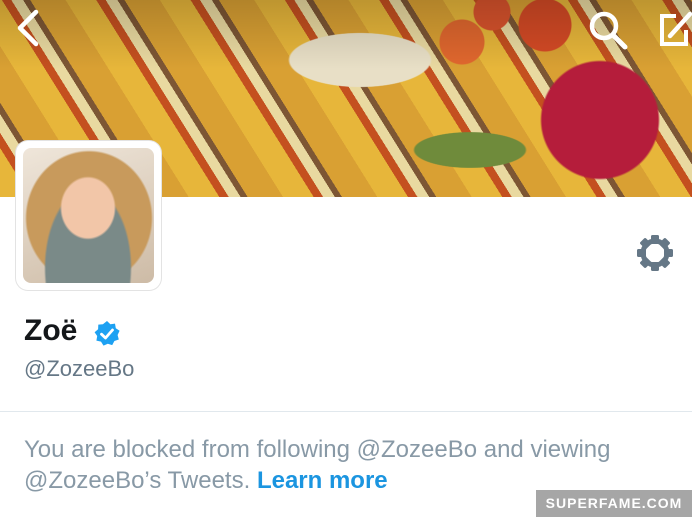 The width and height of the screenshot is (692, 517). What do you see at coordinates (29, 28) in the screenshot?
I see `back-chevron-icon` at bounding box center [29, 28].